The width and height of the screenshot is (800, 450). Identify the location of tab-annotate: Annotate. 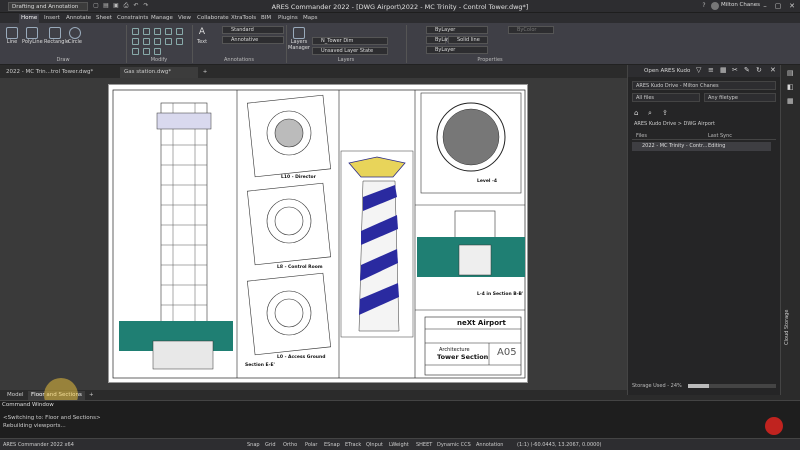
(78, 18).